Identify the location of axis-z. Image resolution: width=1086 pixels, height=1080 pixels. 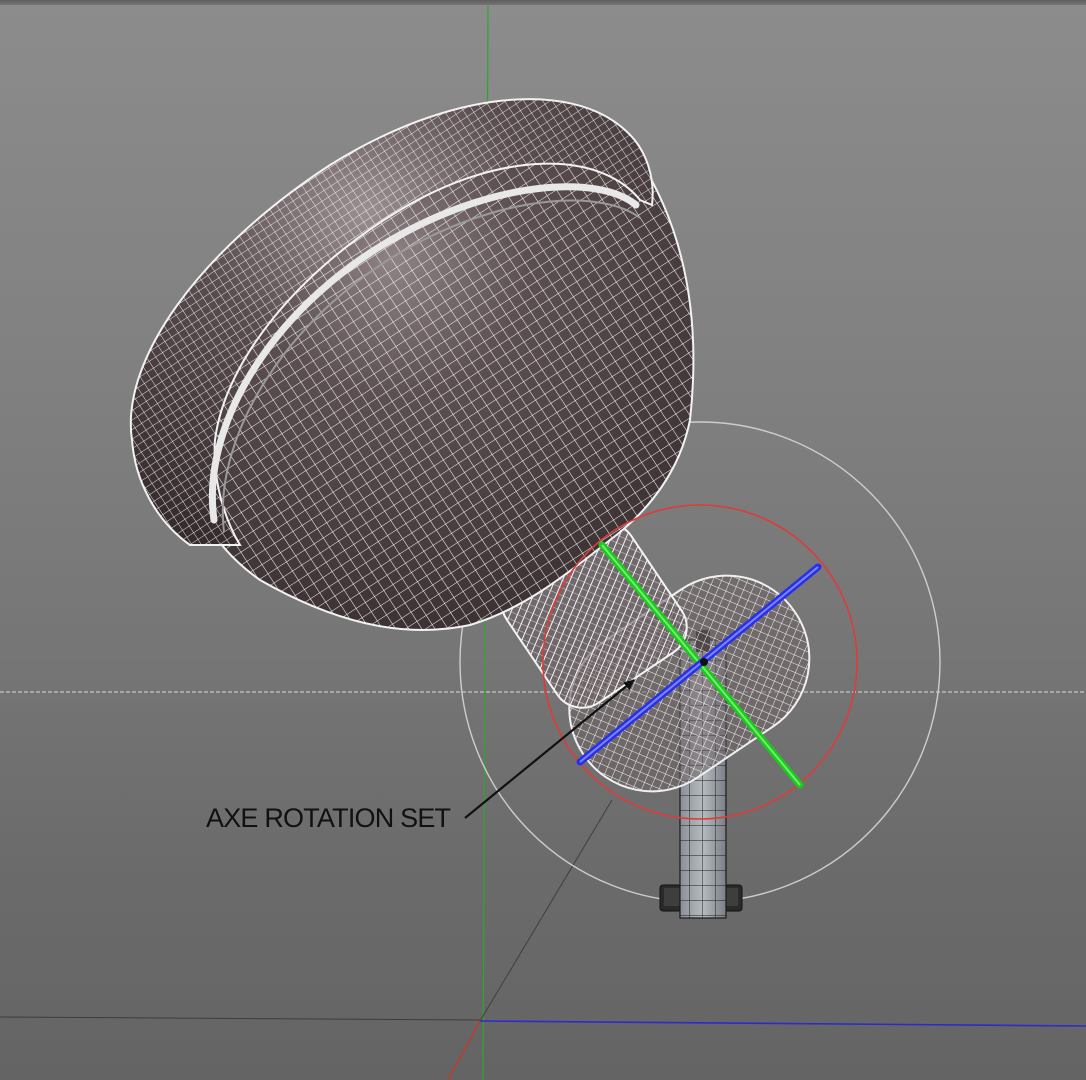
(782, 1023).